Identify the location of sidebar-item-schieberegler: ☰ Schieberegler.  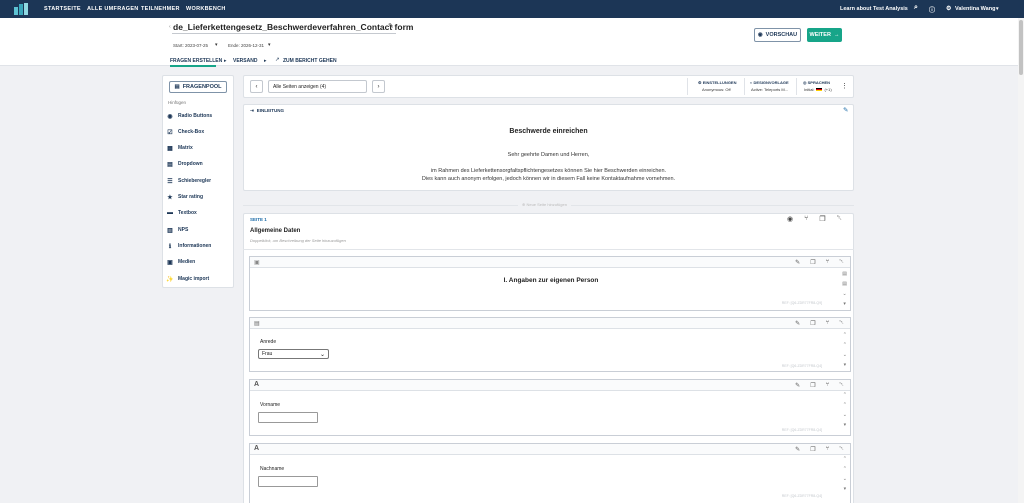
(189, 181).